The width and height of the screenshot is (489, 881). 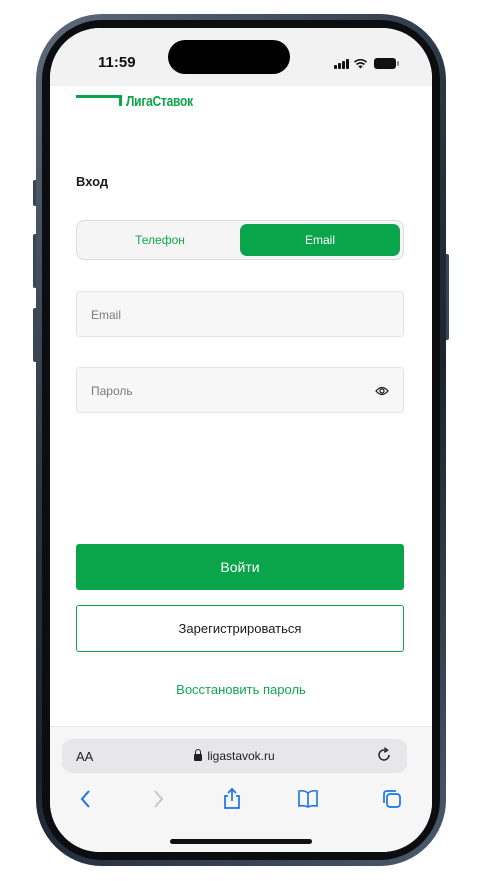 I want to click on lock-icon, so click(x=198, y=755).